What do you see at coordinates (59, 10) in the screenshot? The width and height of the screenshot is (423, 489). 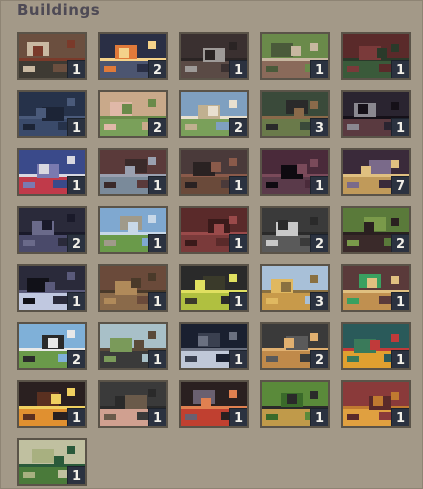 I see `panel-title: Buildings` at bounding box center [59, 10].